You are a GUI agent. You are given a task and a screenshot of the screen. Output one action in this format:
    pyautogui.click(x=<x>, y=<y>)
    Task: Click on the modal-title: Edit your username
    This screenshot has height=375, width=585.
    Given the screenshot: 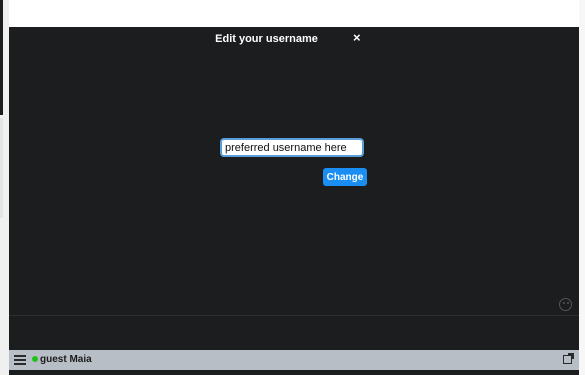 What is the action you would take?
    pyautogui.click(x=266, y=39)
    